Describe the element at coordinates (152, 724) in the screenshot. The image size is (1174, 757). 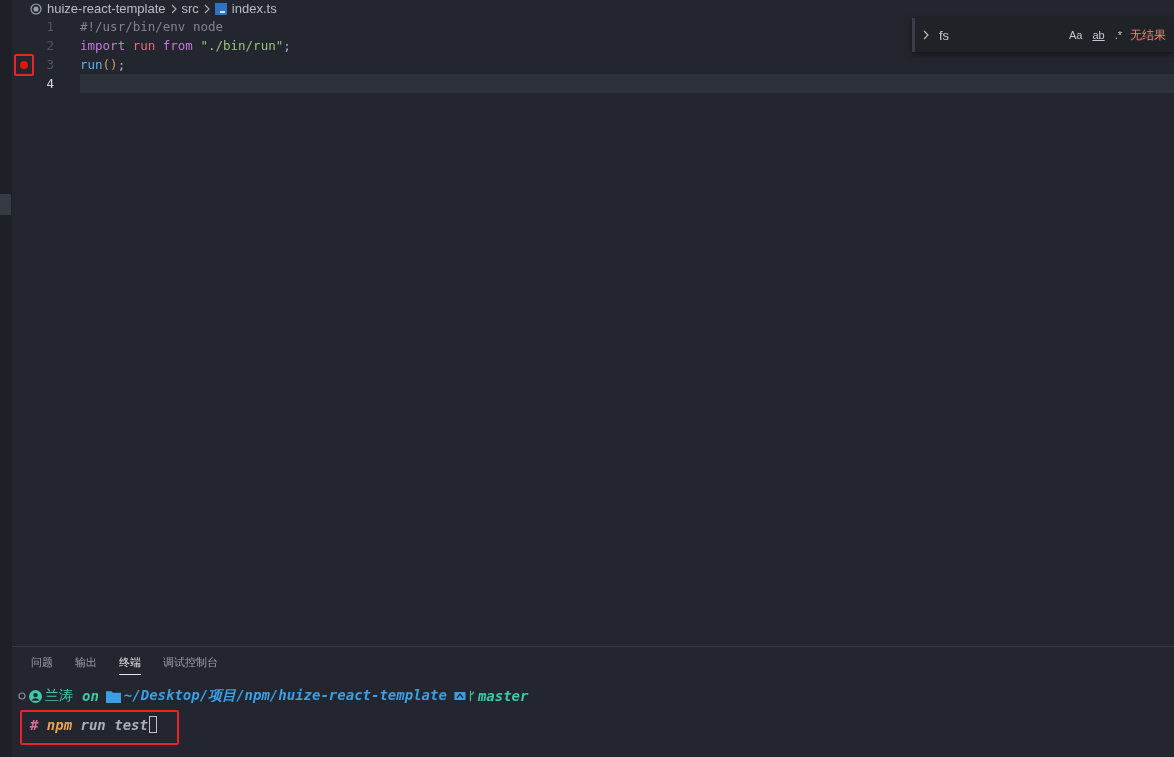
I see `text-cursor` at that location.